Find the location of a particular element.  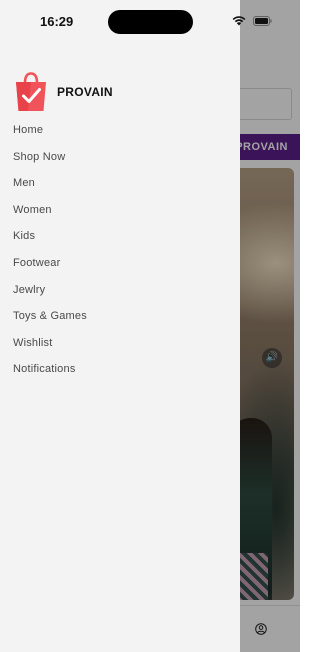

menu-item-wishlist: Wishlist is located at coordinates (50, 346).